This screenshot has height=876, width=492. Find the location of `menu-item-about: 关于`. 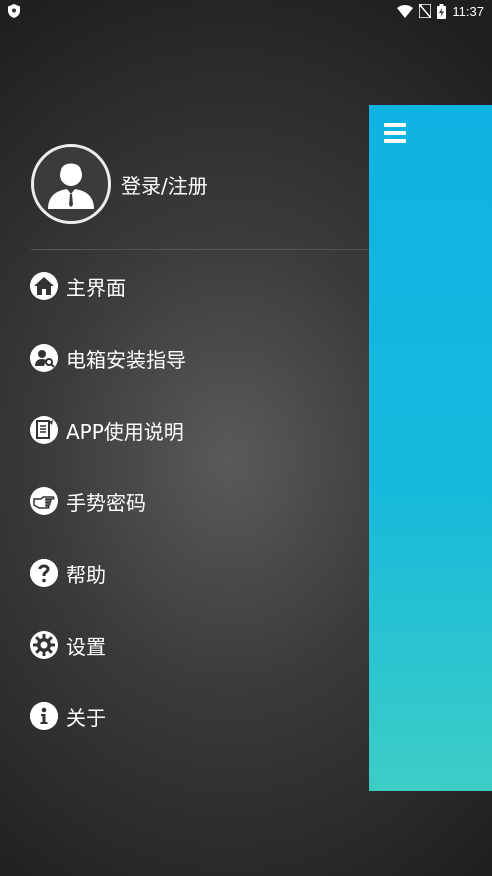

menu-item-about: 关于 is located at coordinates (195, 716).